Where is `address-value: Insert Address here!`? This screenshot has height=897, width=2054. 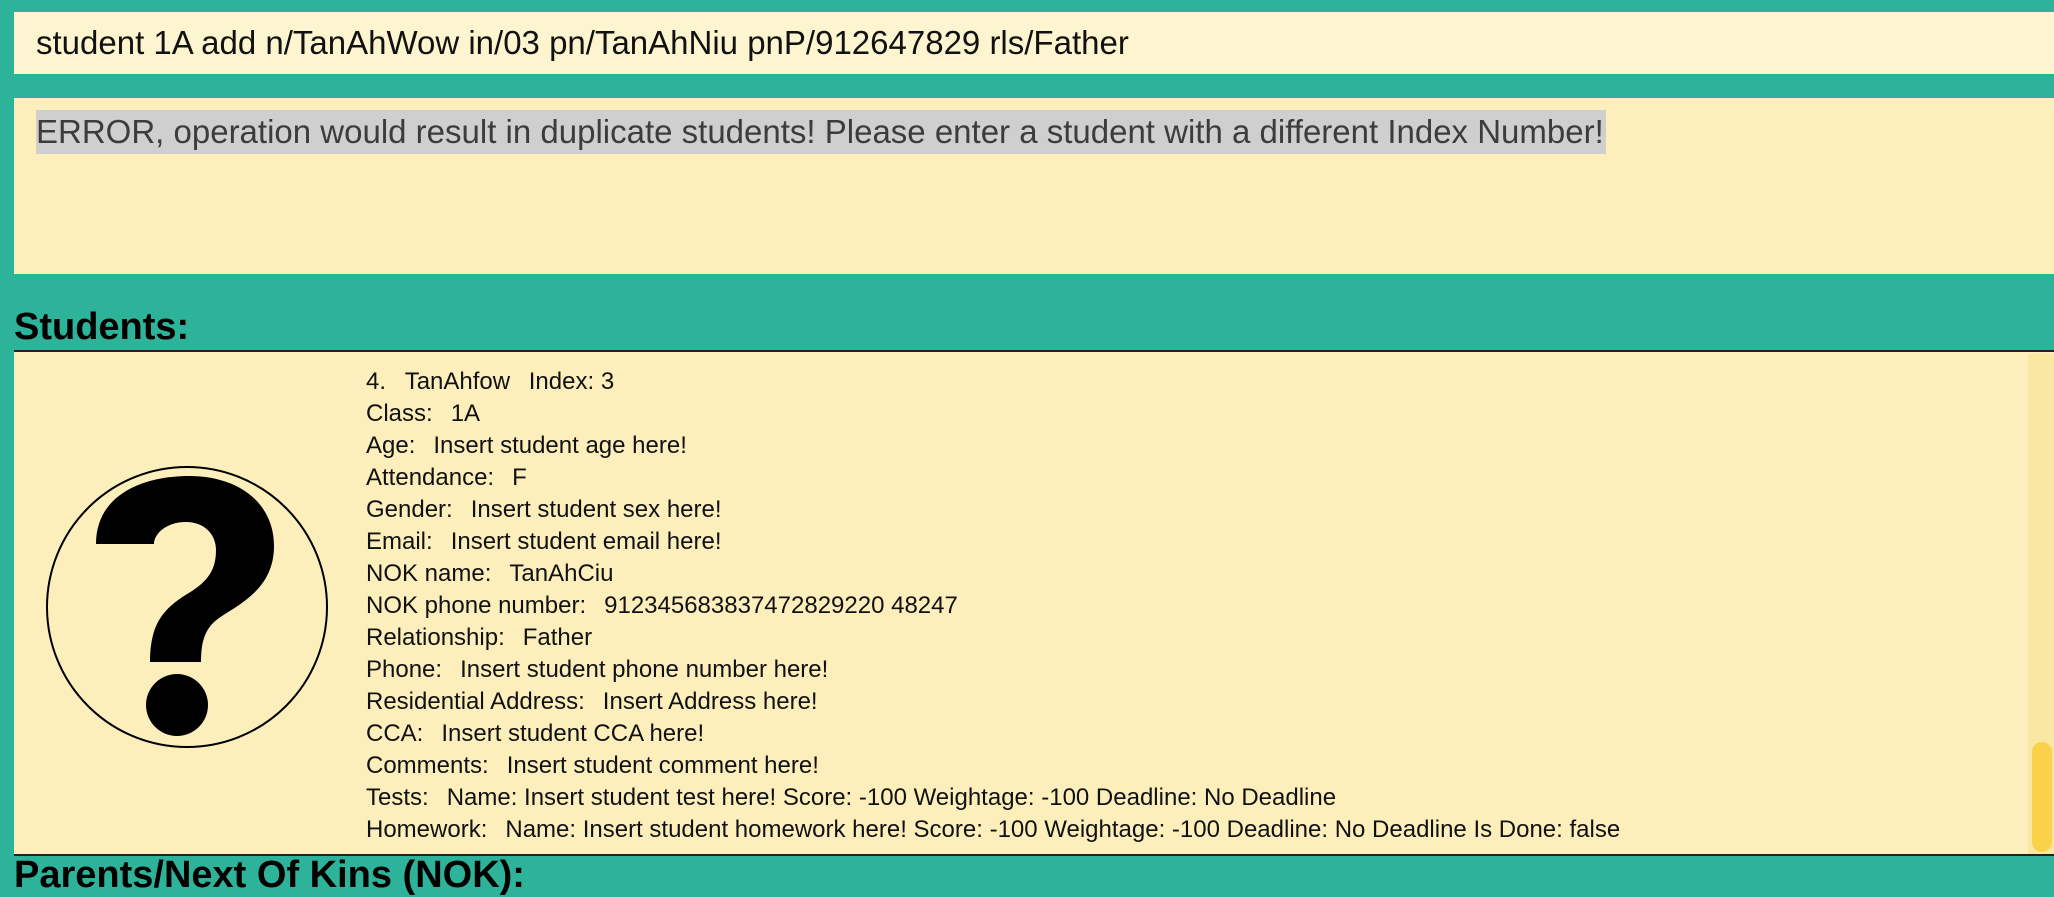 address-value: Insert Address here! is located at coordinates (710, 701).